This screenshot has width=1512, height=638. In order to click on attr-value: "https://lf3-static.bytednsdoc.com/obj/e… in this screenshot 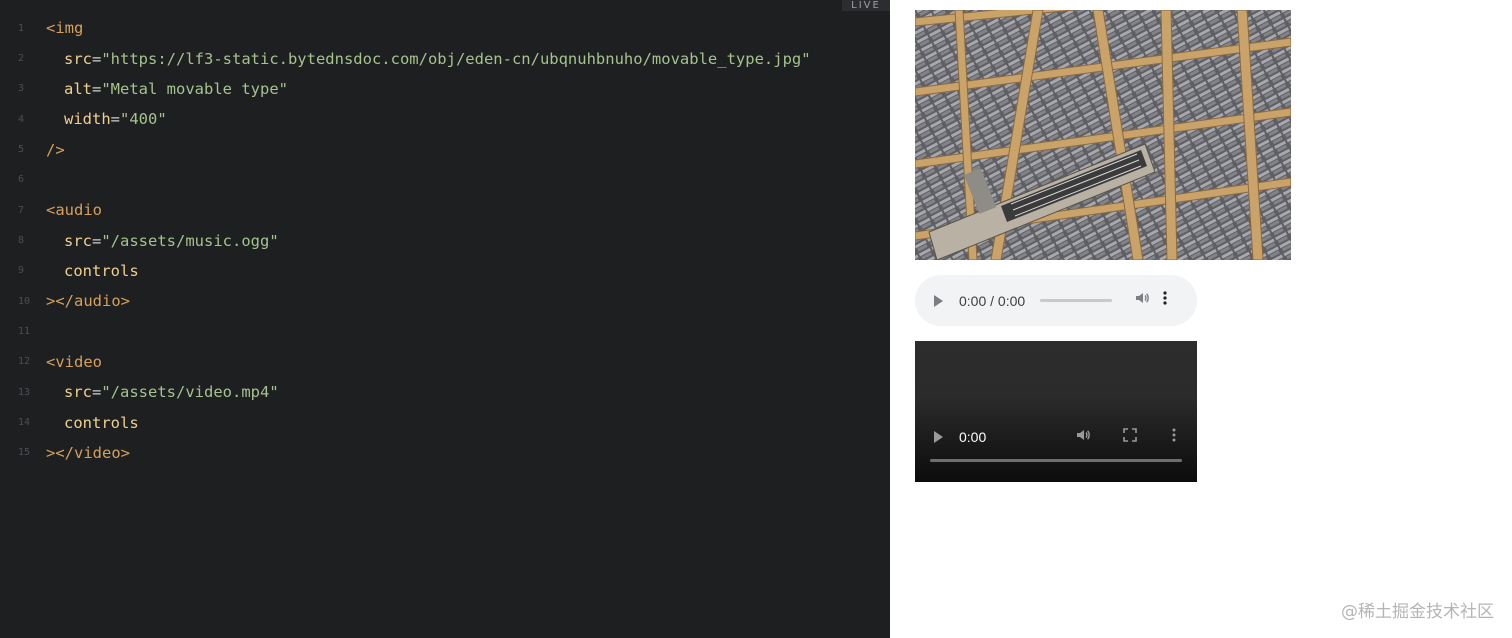, I will do `click(456, 58)`.